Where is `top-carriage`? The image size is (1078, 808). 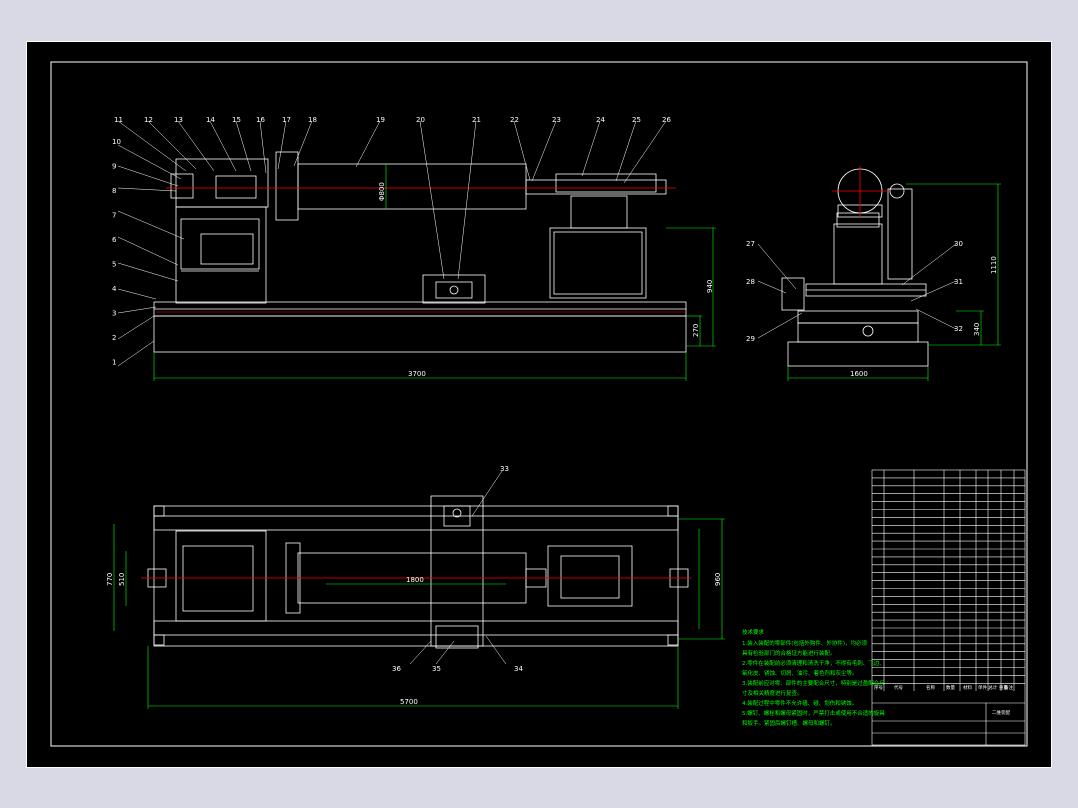 top-carriage is located at coordinates (457, 571).